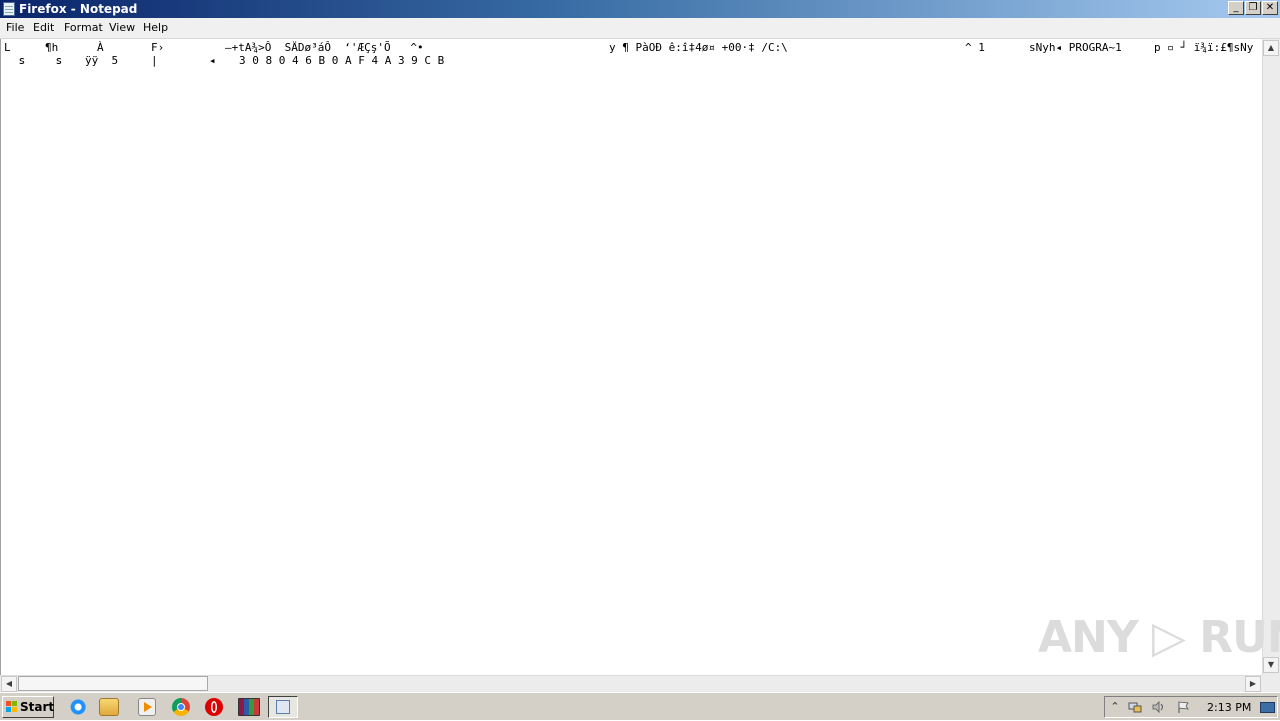 This screenshot has width=1280, height=721. I want to click on system-clock: 2:13 PM, so click(1229, 707).